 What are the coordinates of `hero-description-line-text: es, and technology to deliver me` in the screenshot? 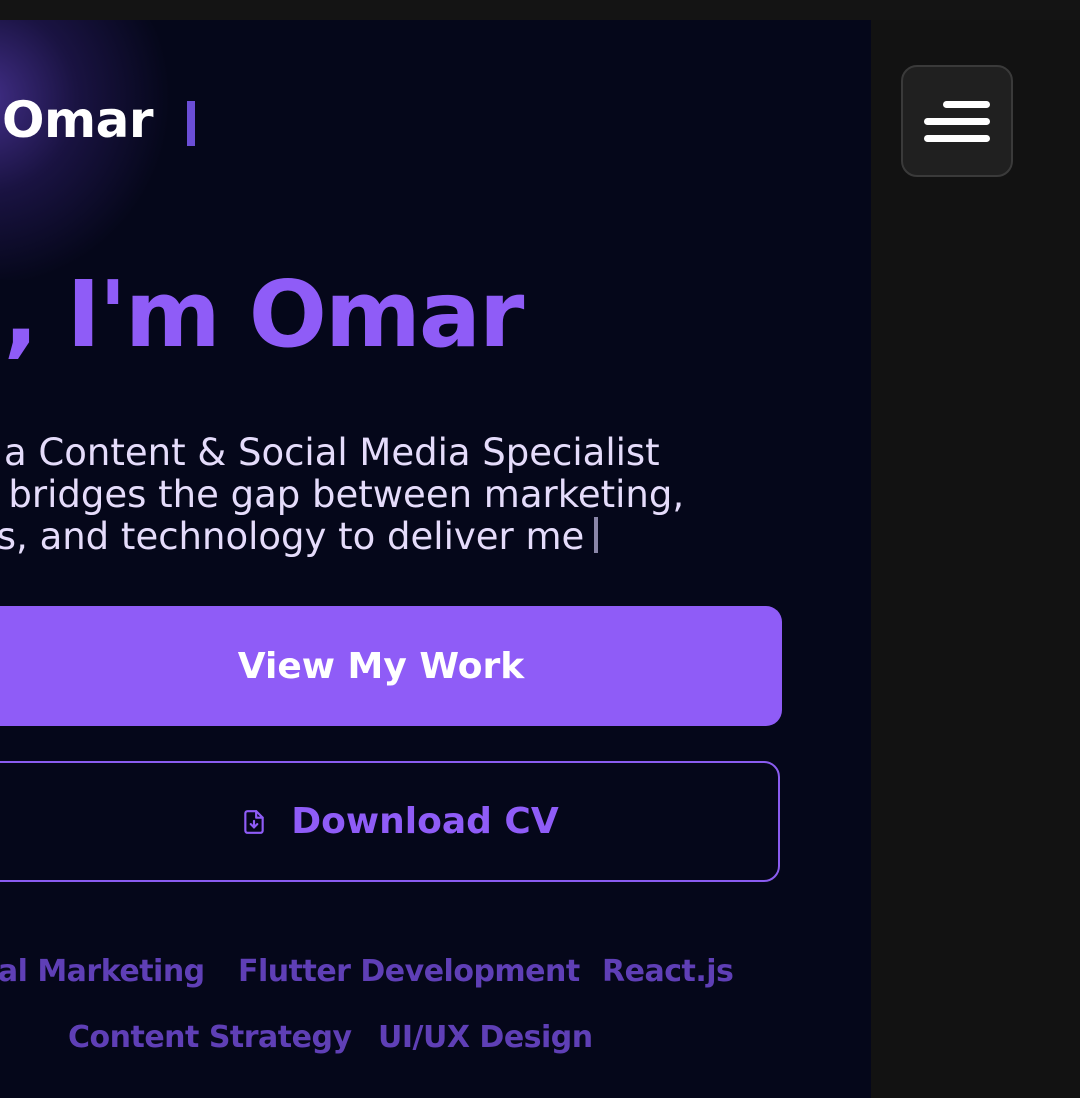 It's located at (292, 536).